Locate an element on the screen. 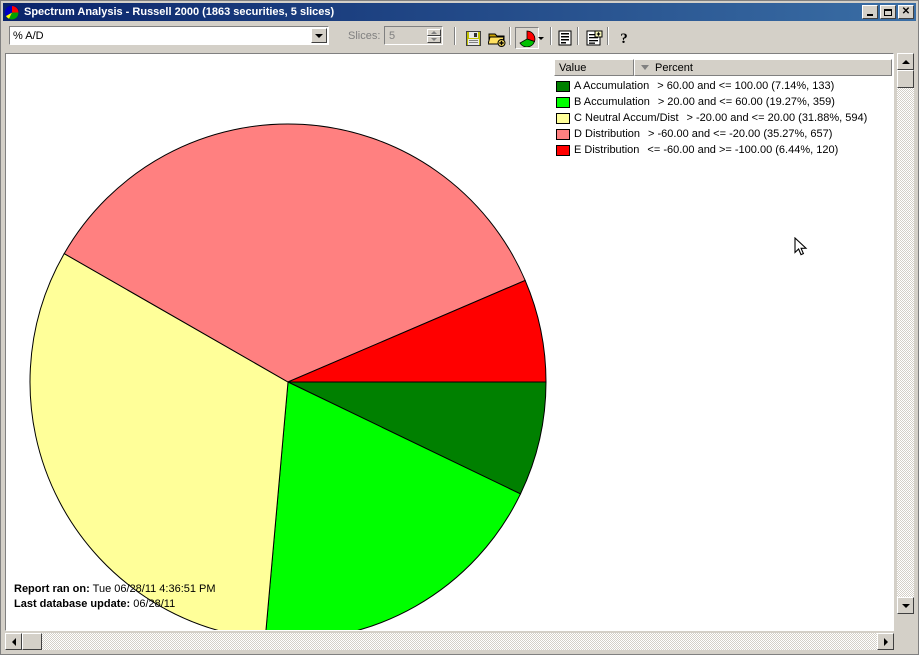 The width and height of the screenshot is (919, 655). report-ran-line: Report ran on: Tue 06/28/11 4:36:51 PM is located at coordinates (264, 589).